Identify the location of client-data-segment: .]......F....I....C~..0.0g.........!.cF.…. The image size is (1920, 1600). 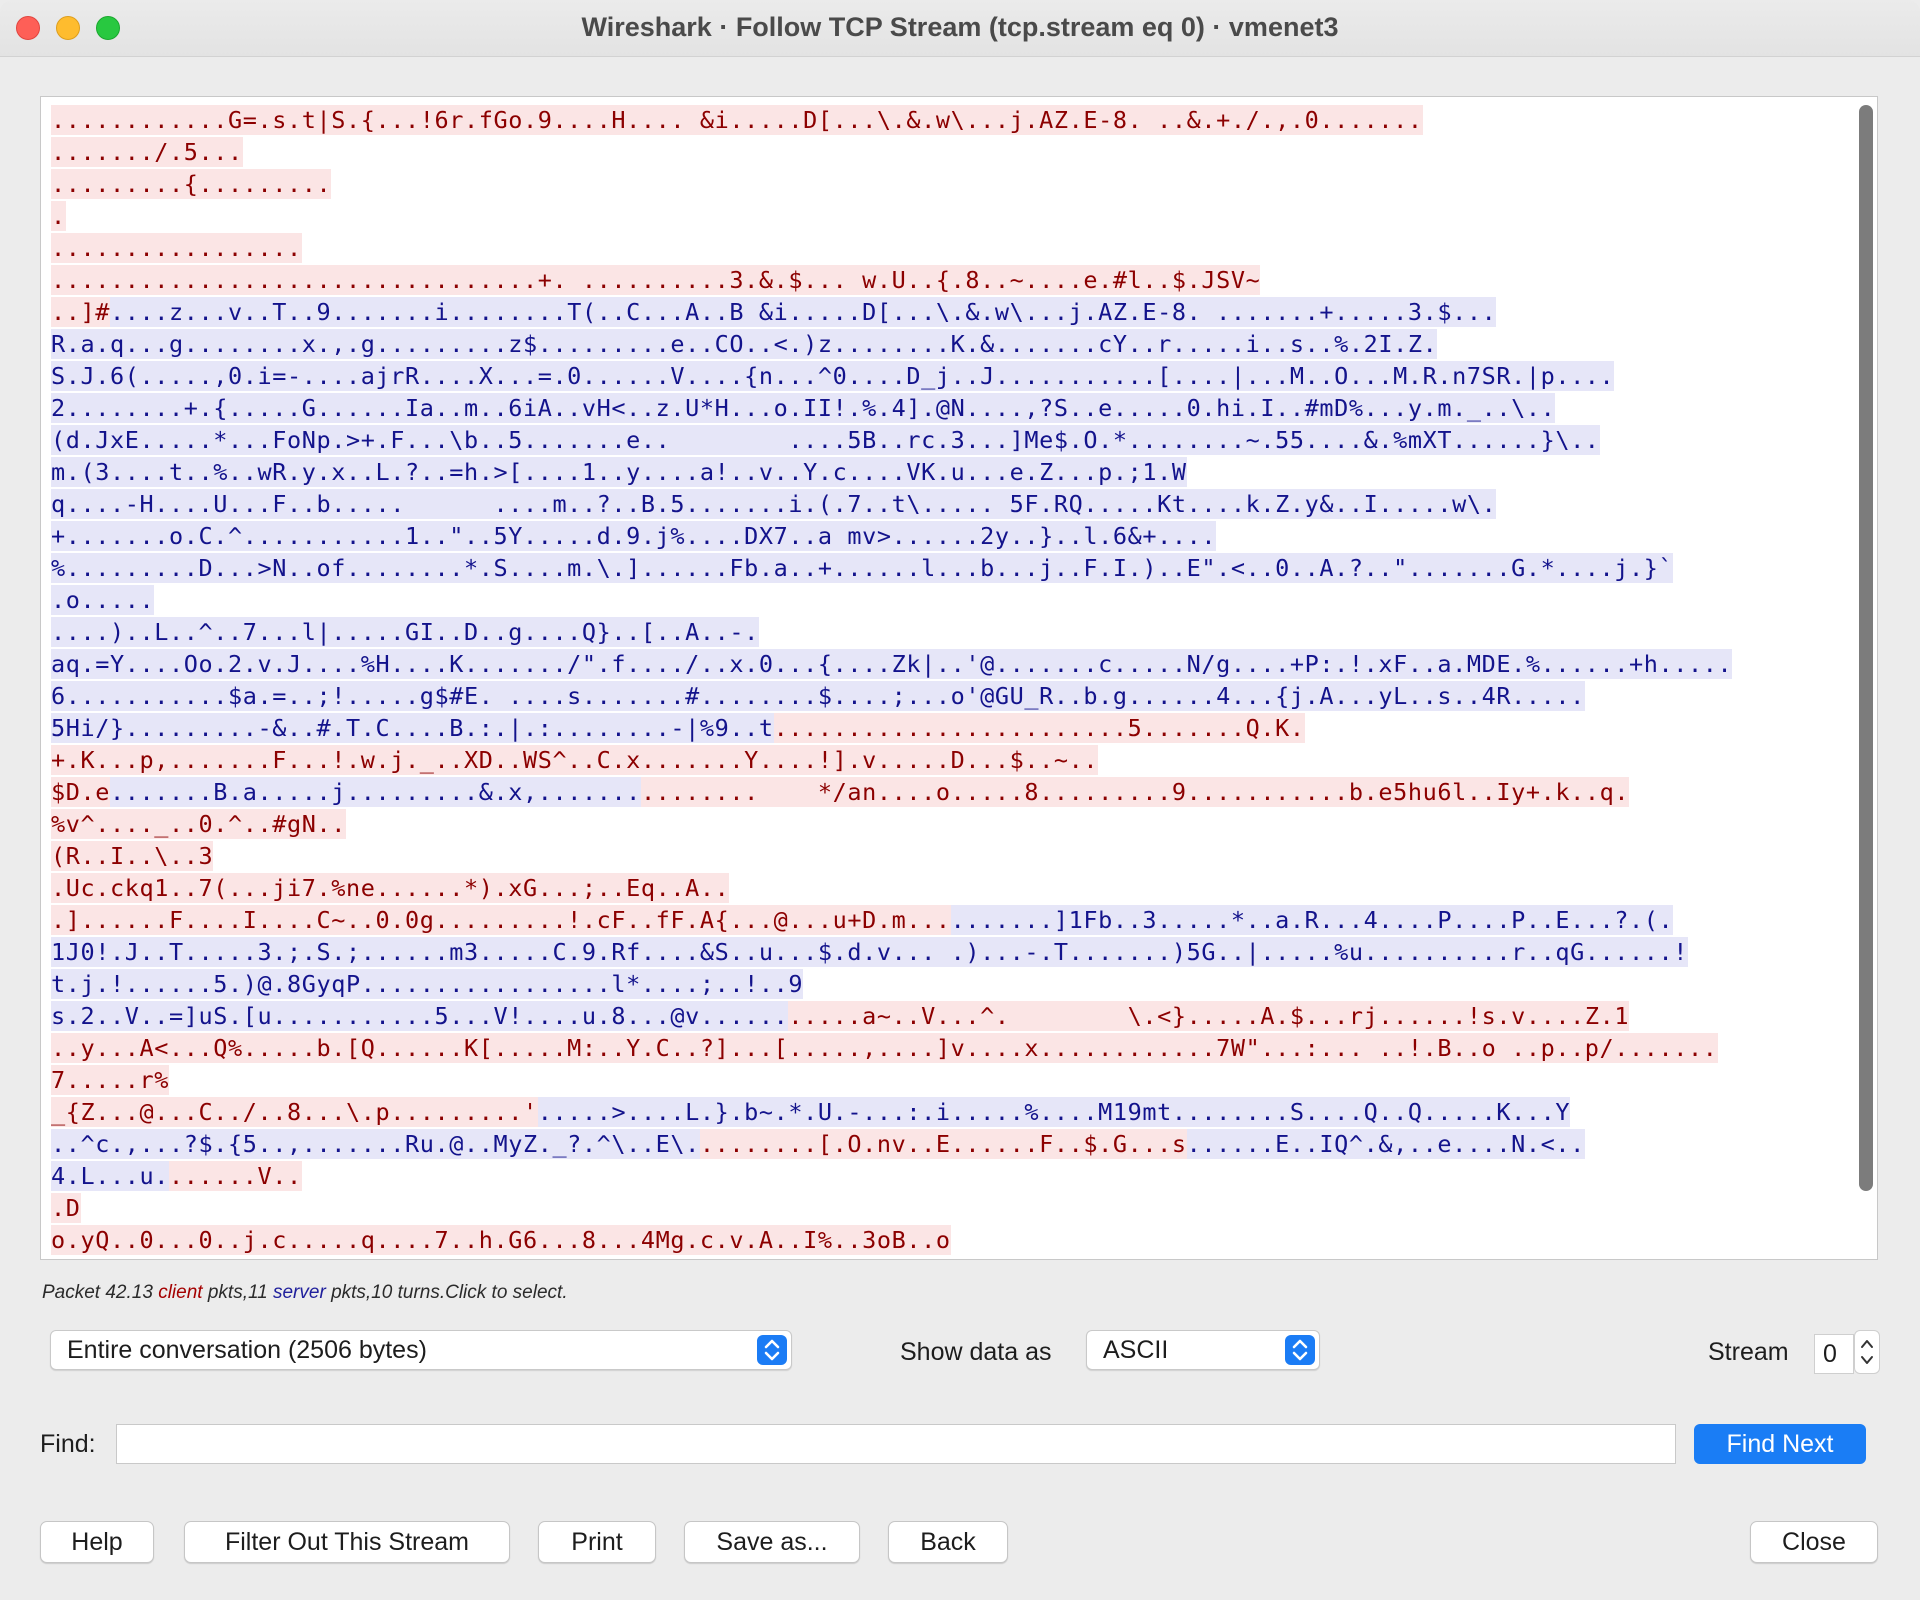
(501, 920).